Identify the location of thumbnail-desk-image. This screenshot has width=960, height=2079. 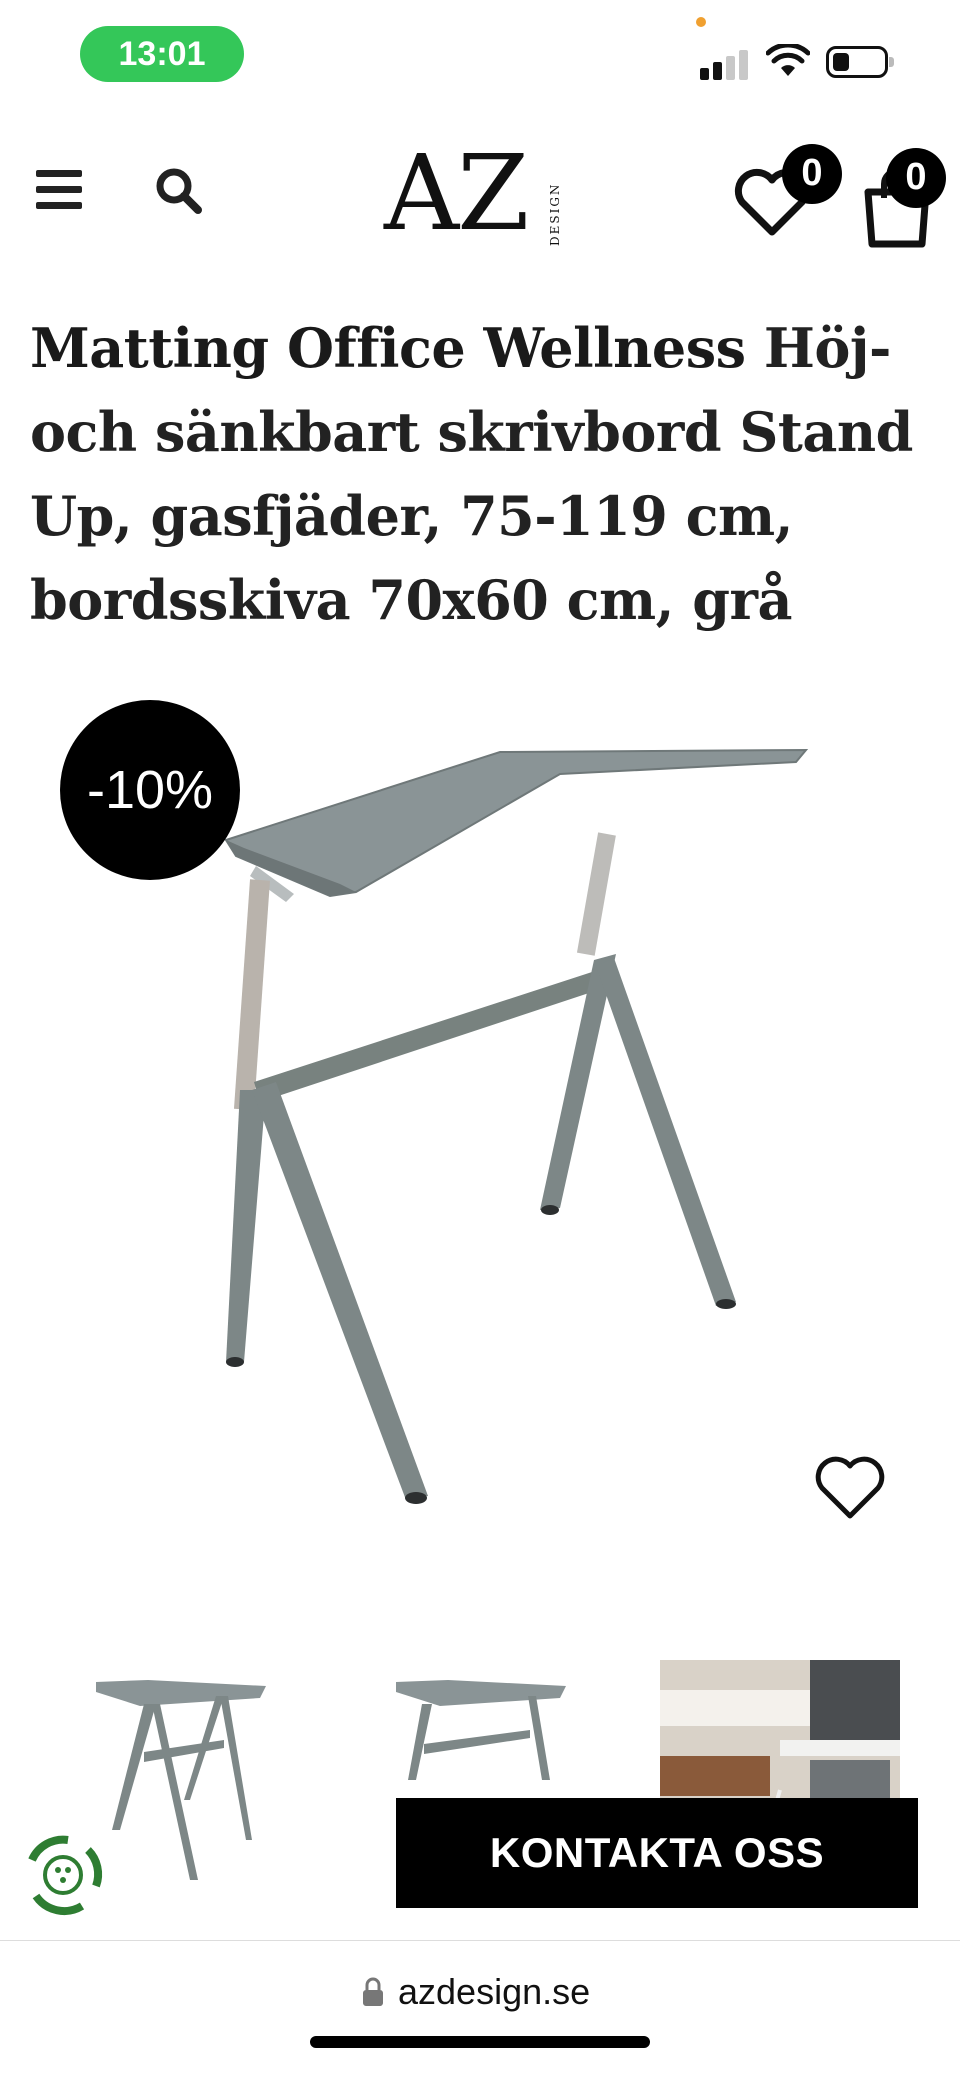
(481, 1730).